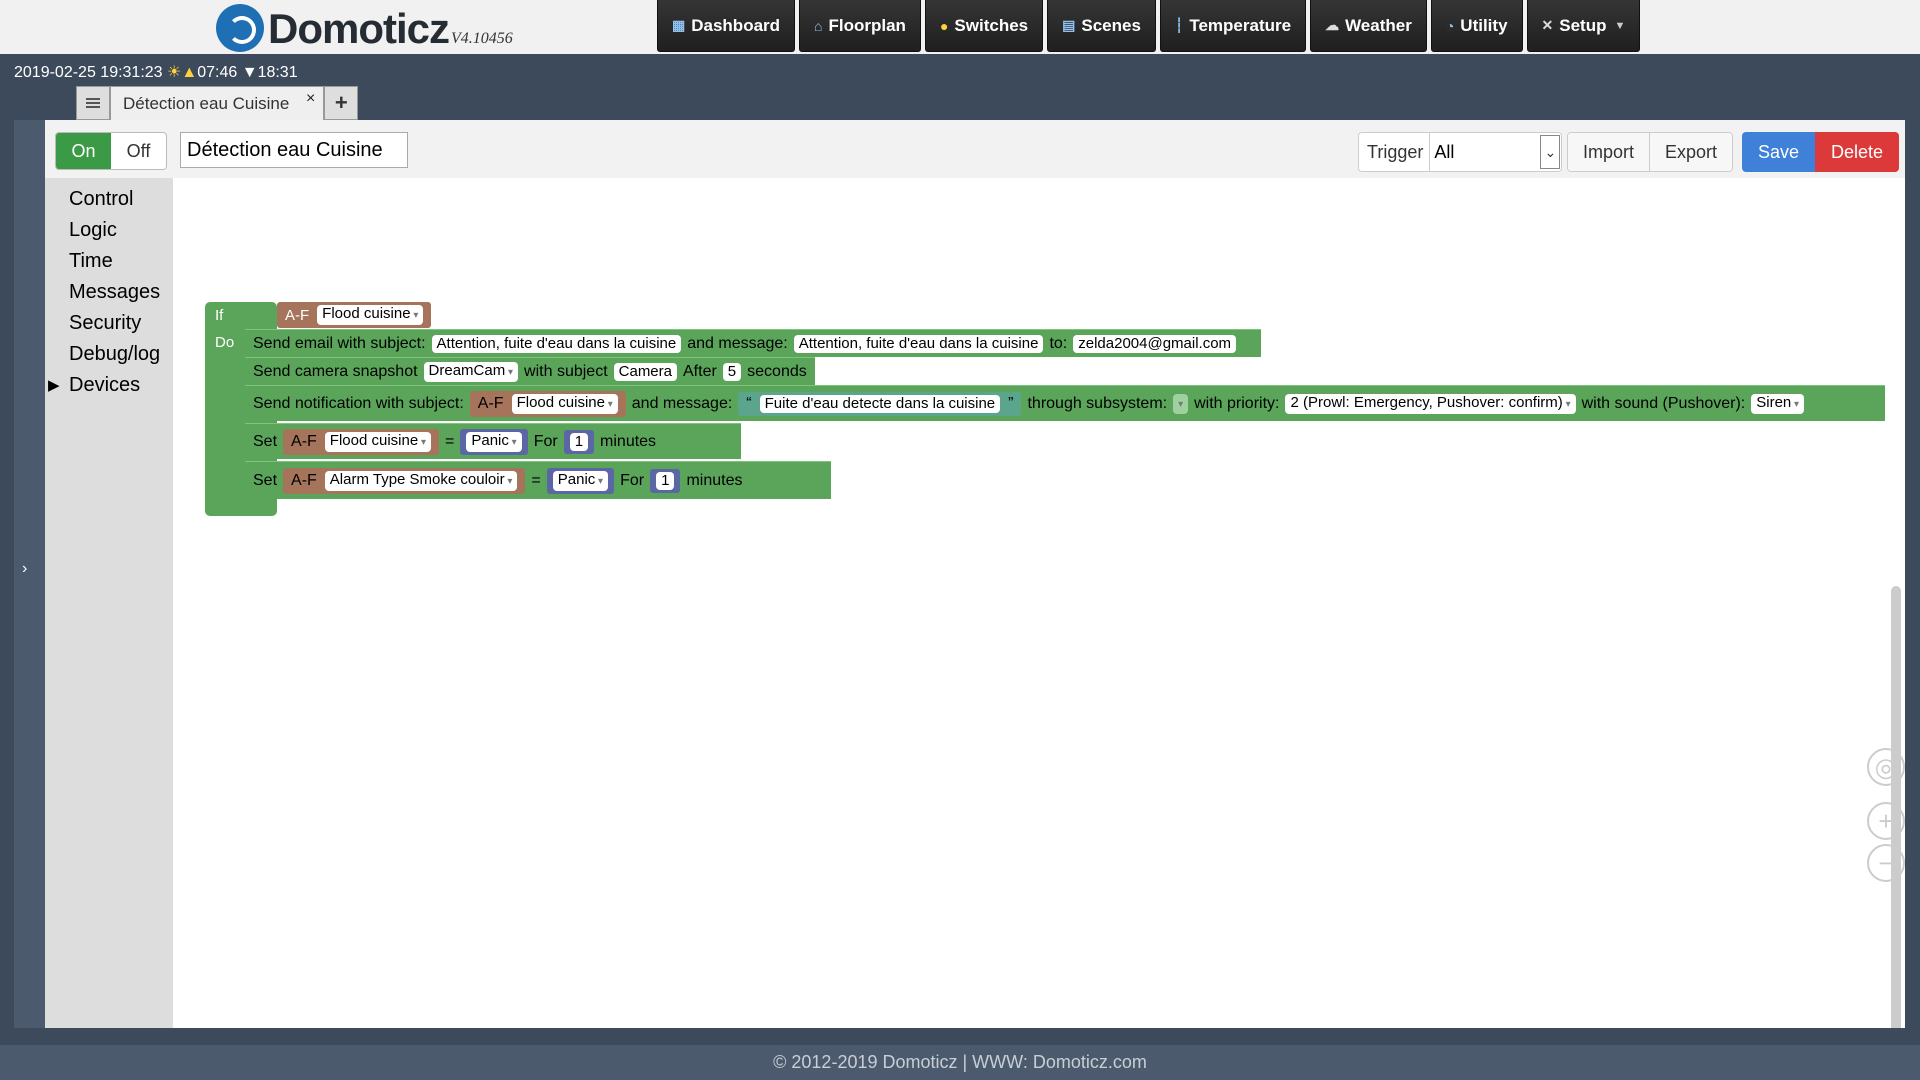 The width and height of the screenshot is (1920, 1080). Describe the element at coordinates (225, 342) in the screenshot. I see `do-label: Do` at that location.